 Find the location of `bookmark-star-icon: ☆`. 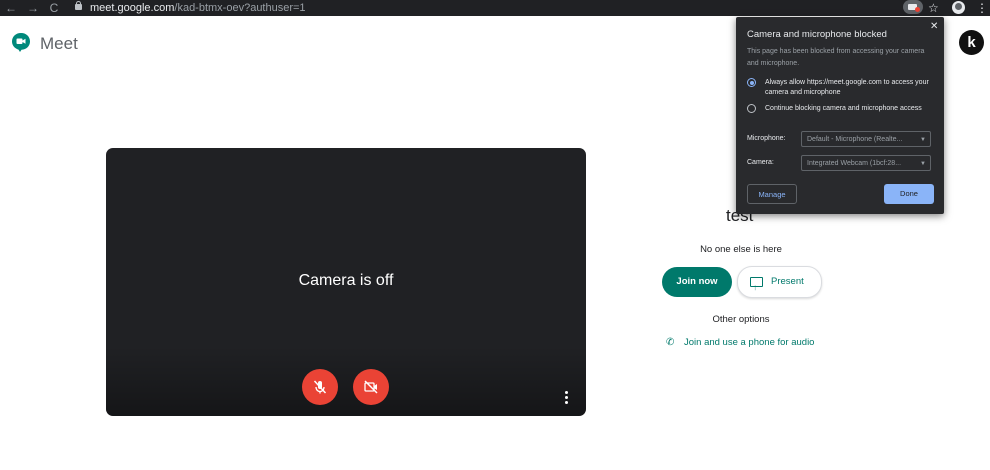

bookmark-star-icon: ☆ is located at coordinates (933, 8).